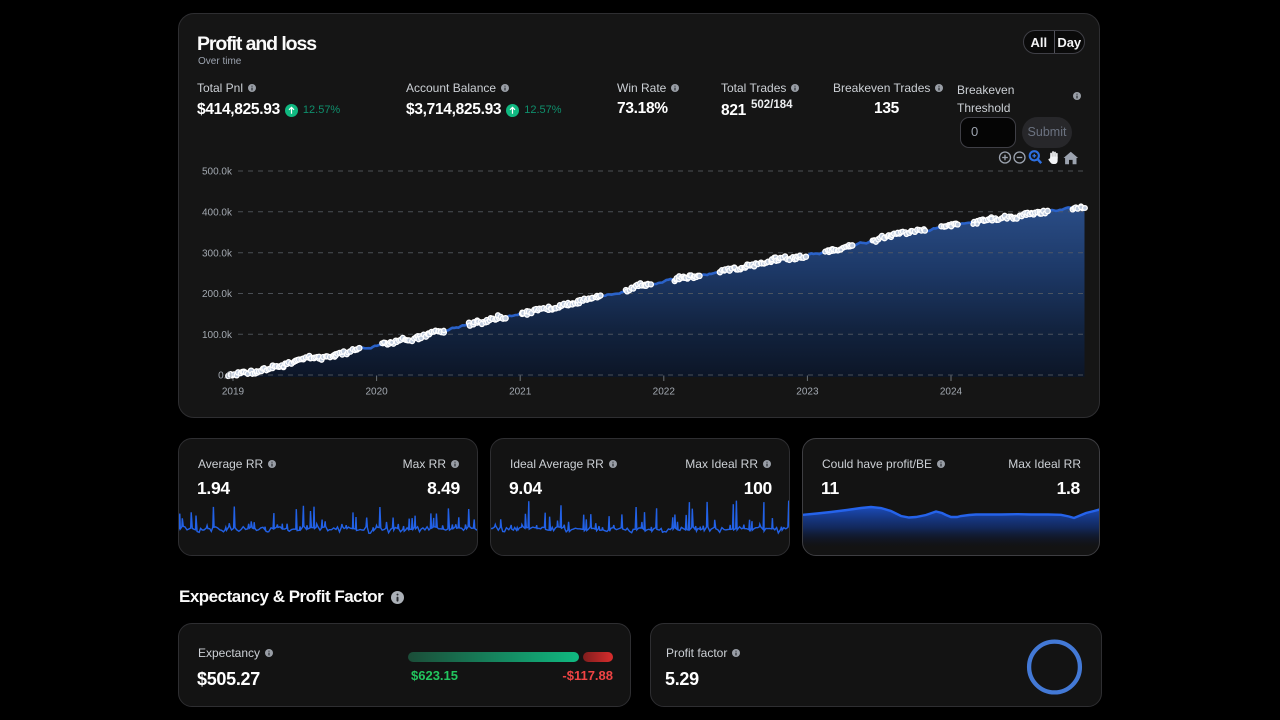  What do you see at coordinates (664, 392) in the screenshot?
I see `svg-text: 2022` at bounding box center [664, 392].